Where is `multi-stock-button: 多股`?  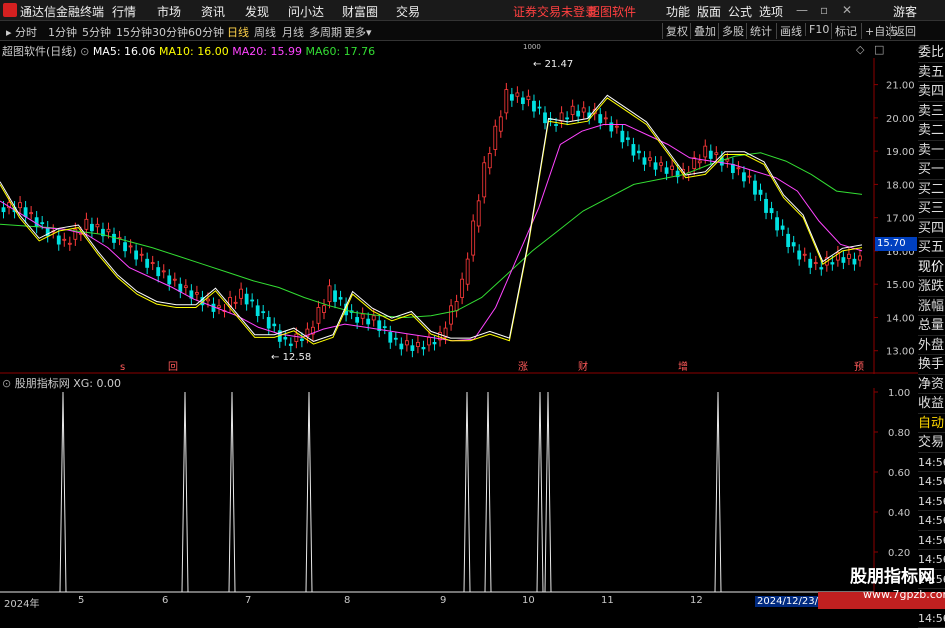
multi-stock-button: 多股 is located at coordinates (732, 31).